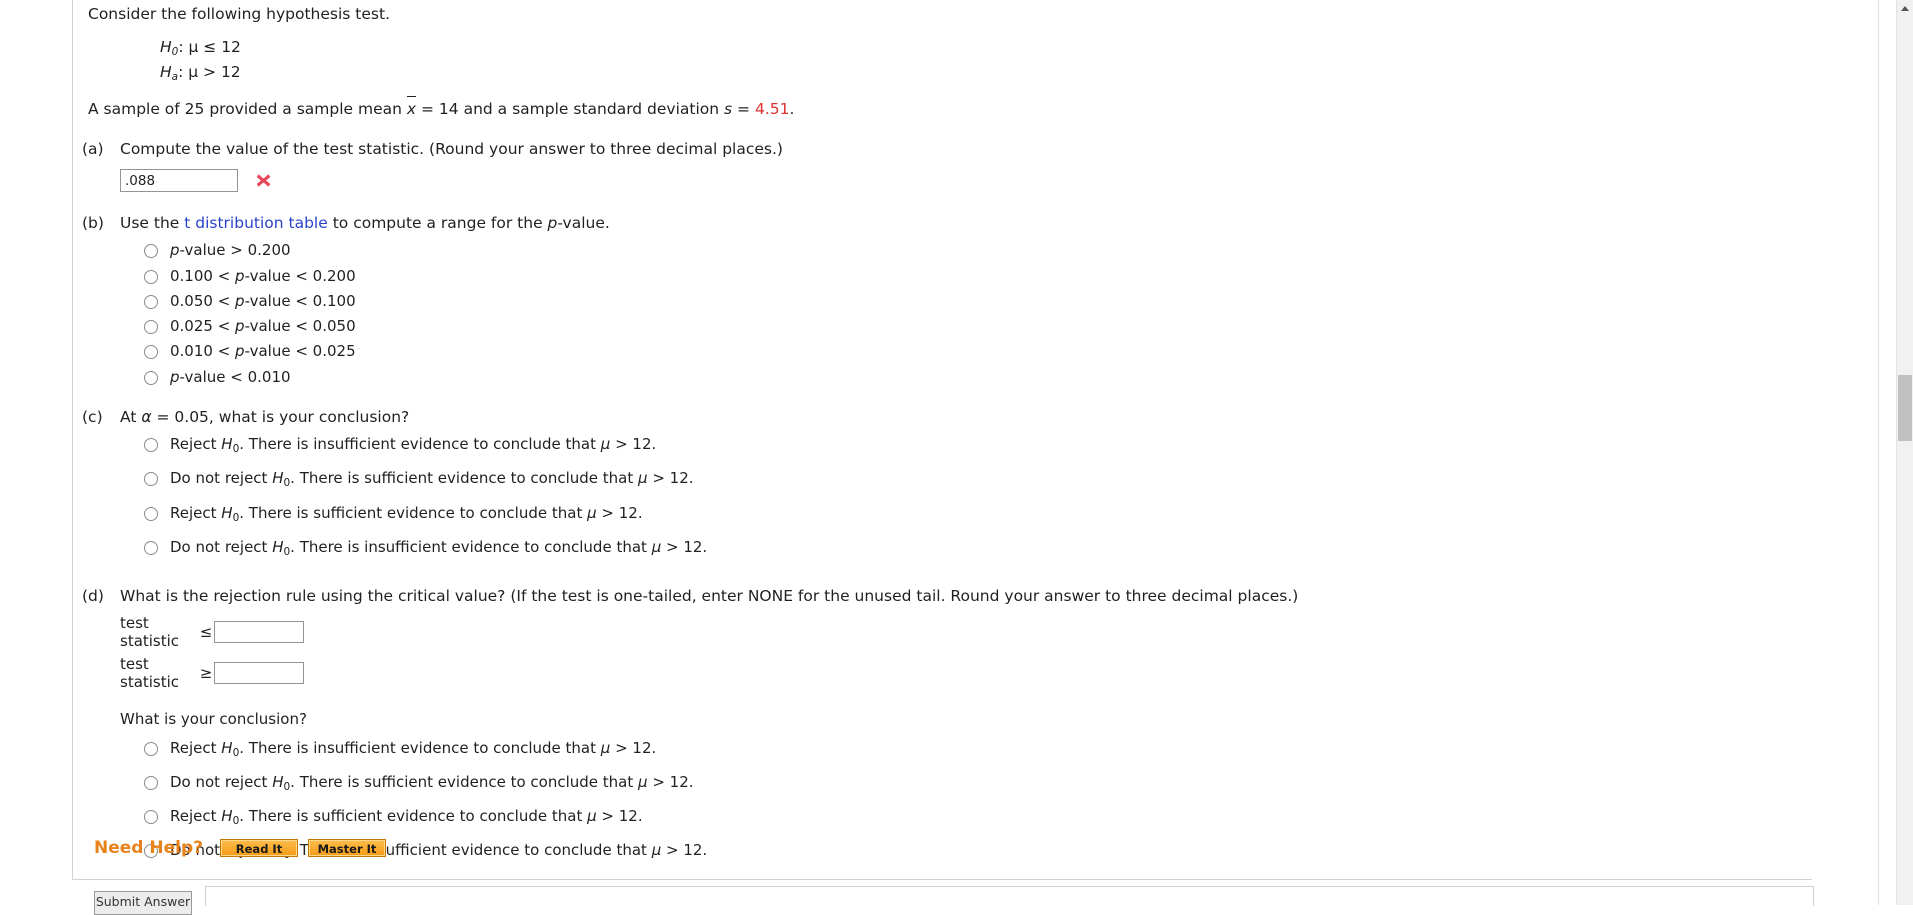 The height and width of the screenshot is (915, 1913). What do you see at coordinates (150, 672) in the screenshot?
I see `critical-upper-label: test statistic` at bounding box center [150, 672].